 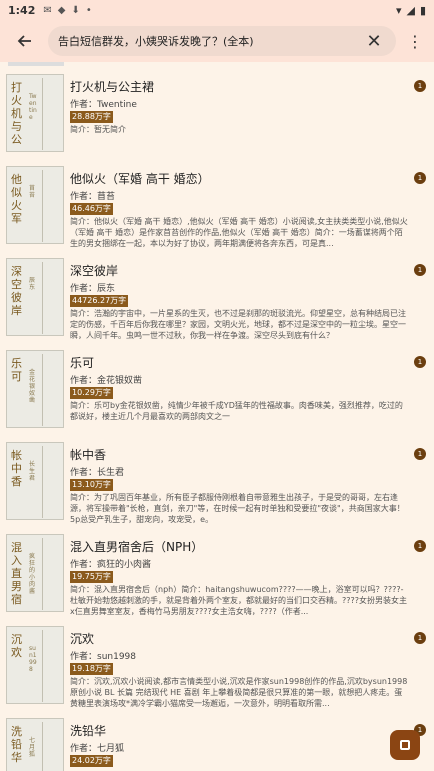 I want to click on cover-title: 沉欢, so click(x=16, y=646).